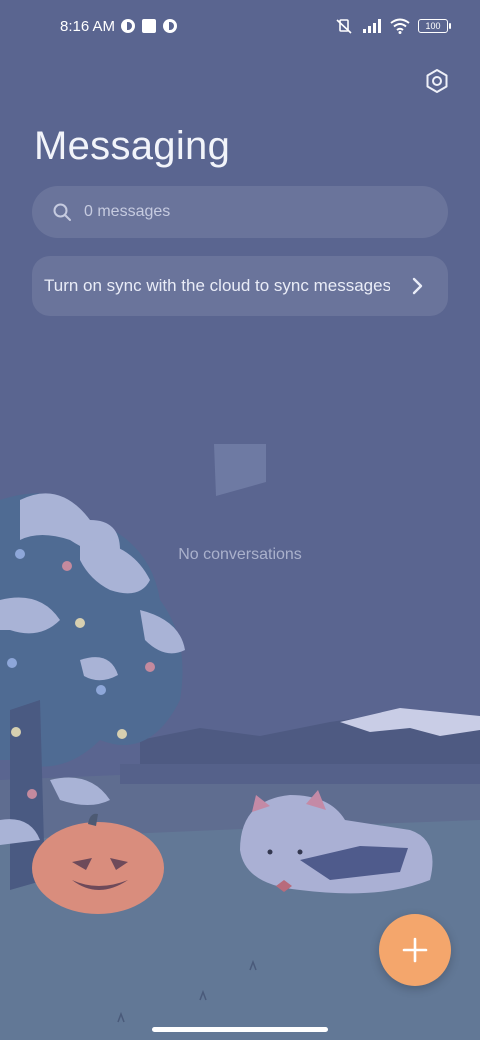  Describe the element at coordinates (62, 212) in the screenshot. I see `search-icon` at that location.